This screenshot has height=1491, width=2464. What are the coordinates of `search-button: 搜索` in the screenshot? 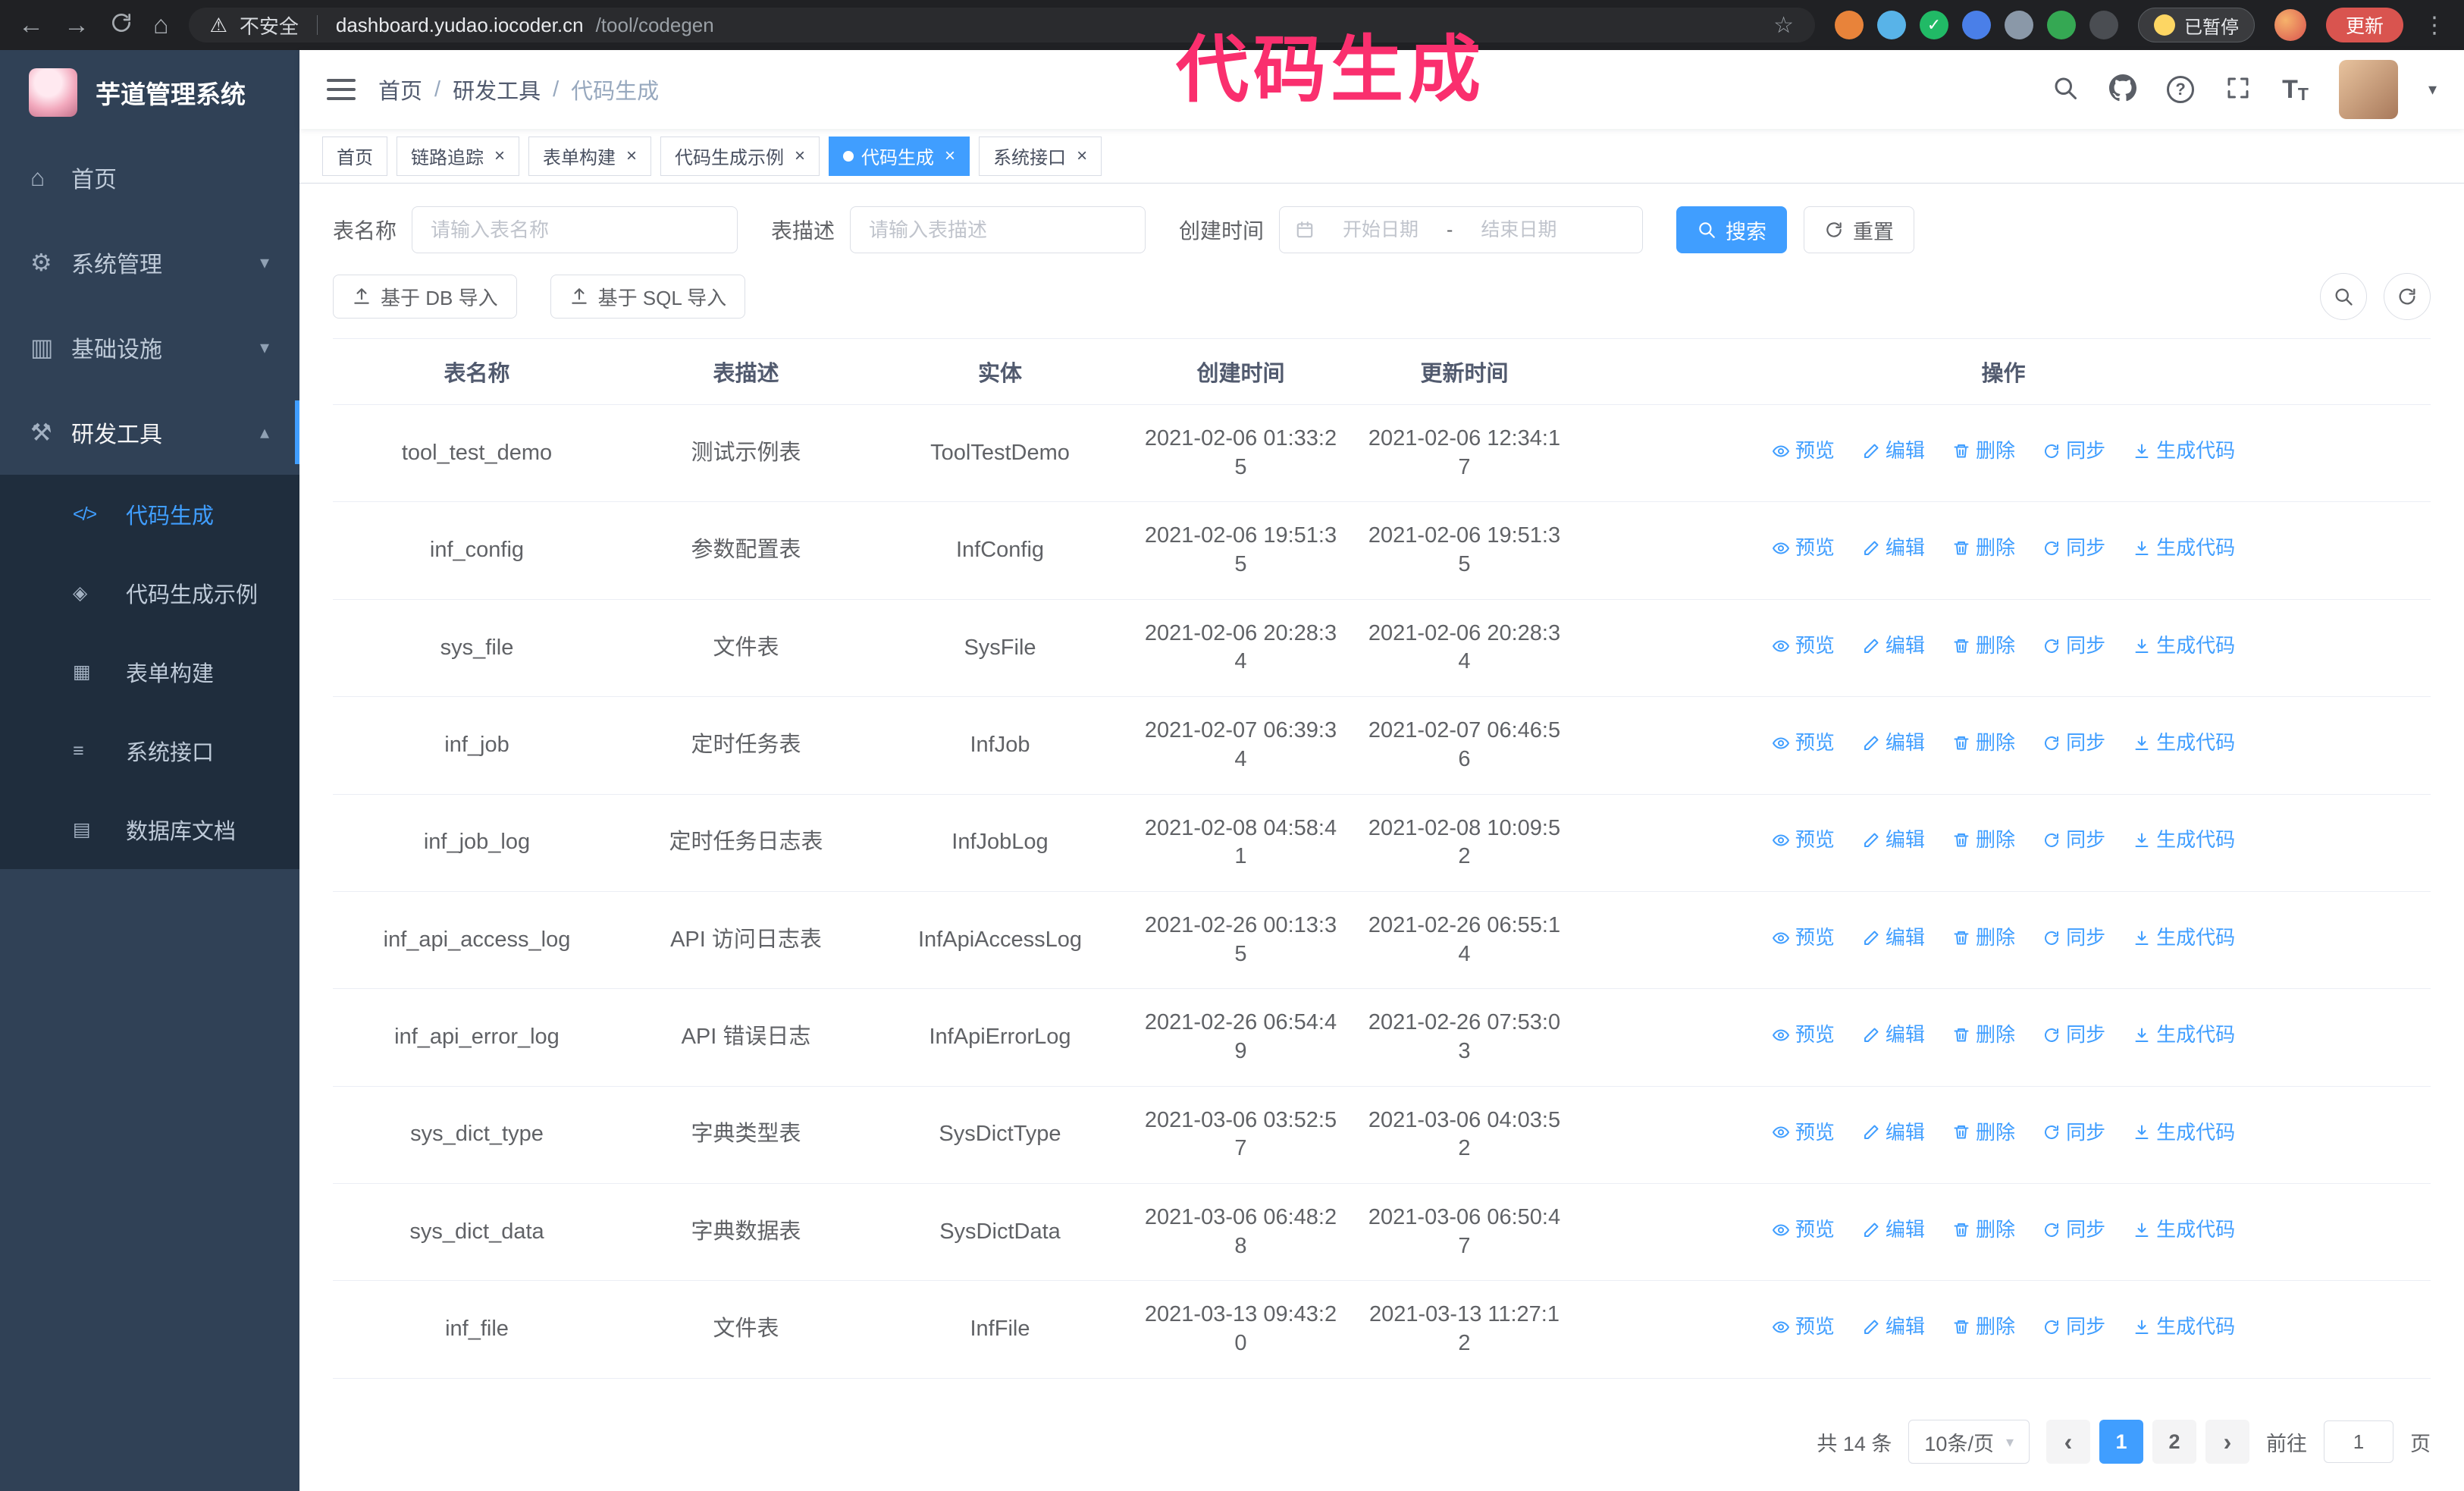 It's located at (1732, 229).